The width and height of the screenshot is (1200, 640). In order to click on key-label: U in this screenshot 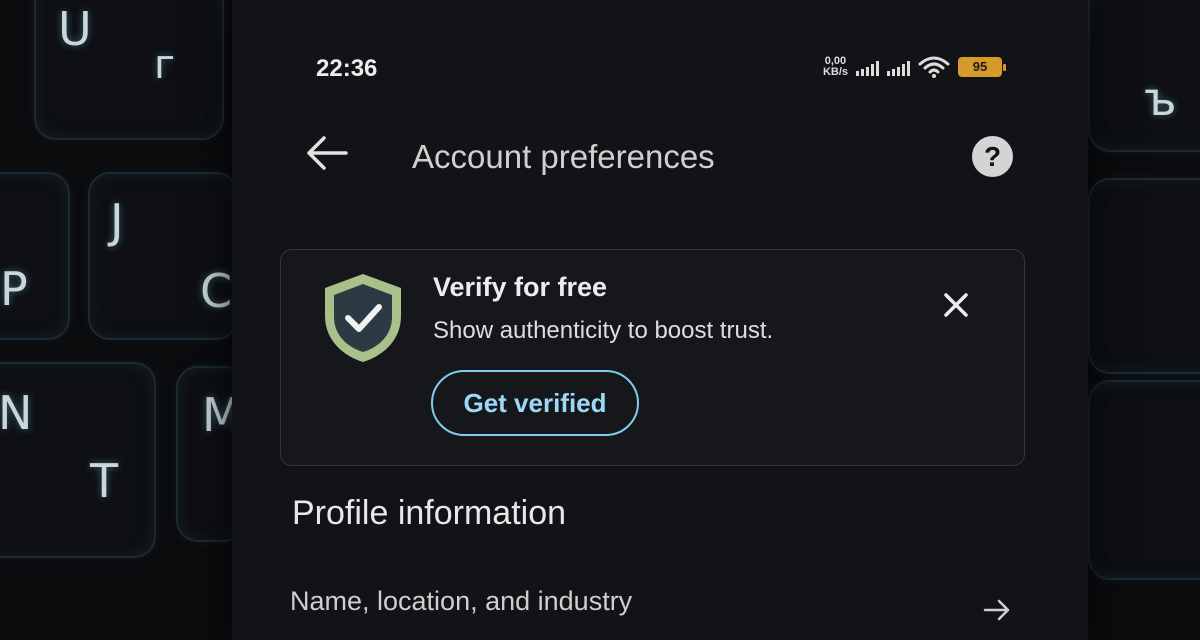, I will do `click(75, 29)`.